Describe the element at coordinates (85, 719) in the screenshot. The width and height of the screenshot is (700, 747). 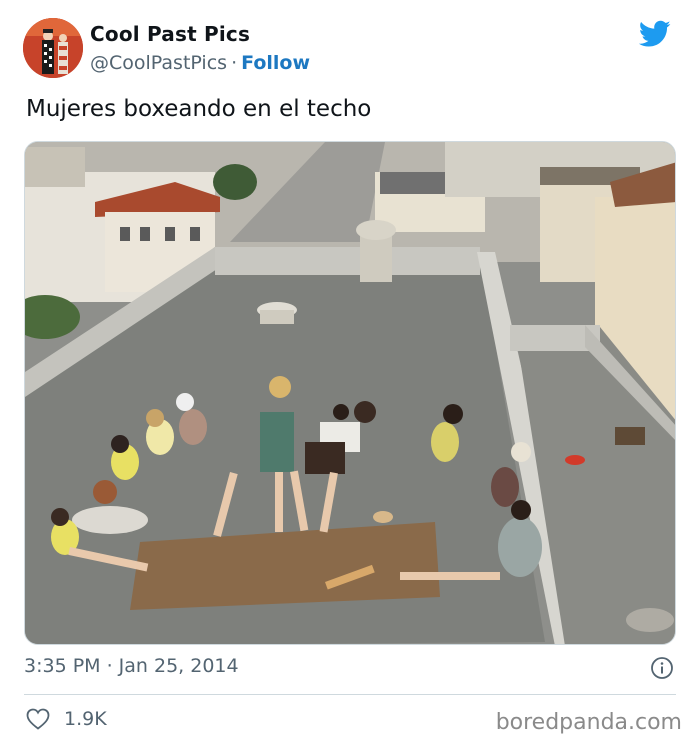
I see `like-count: 1.9K` at that location.